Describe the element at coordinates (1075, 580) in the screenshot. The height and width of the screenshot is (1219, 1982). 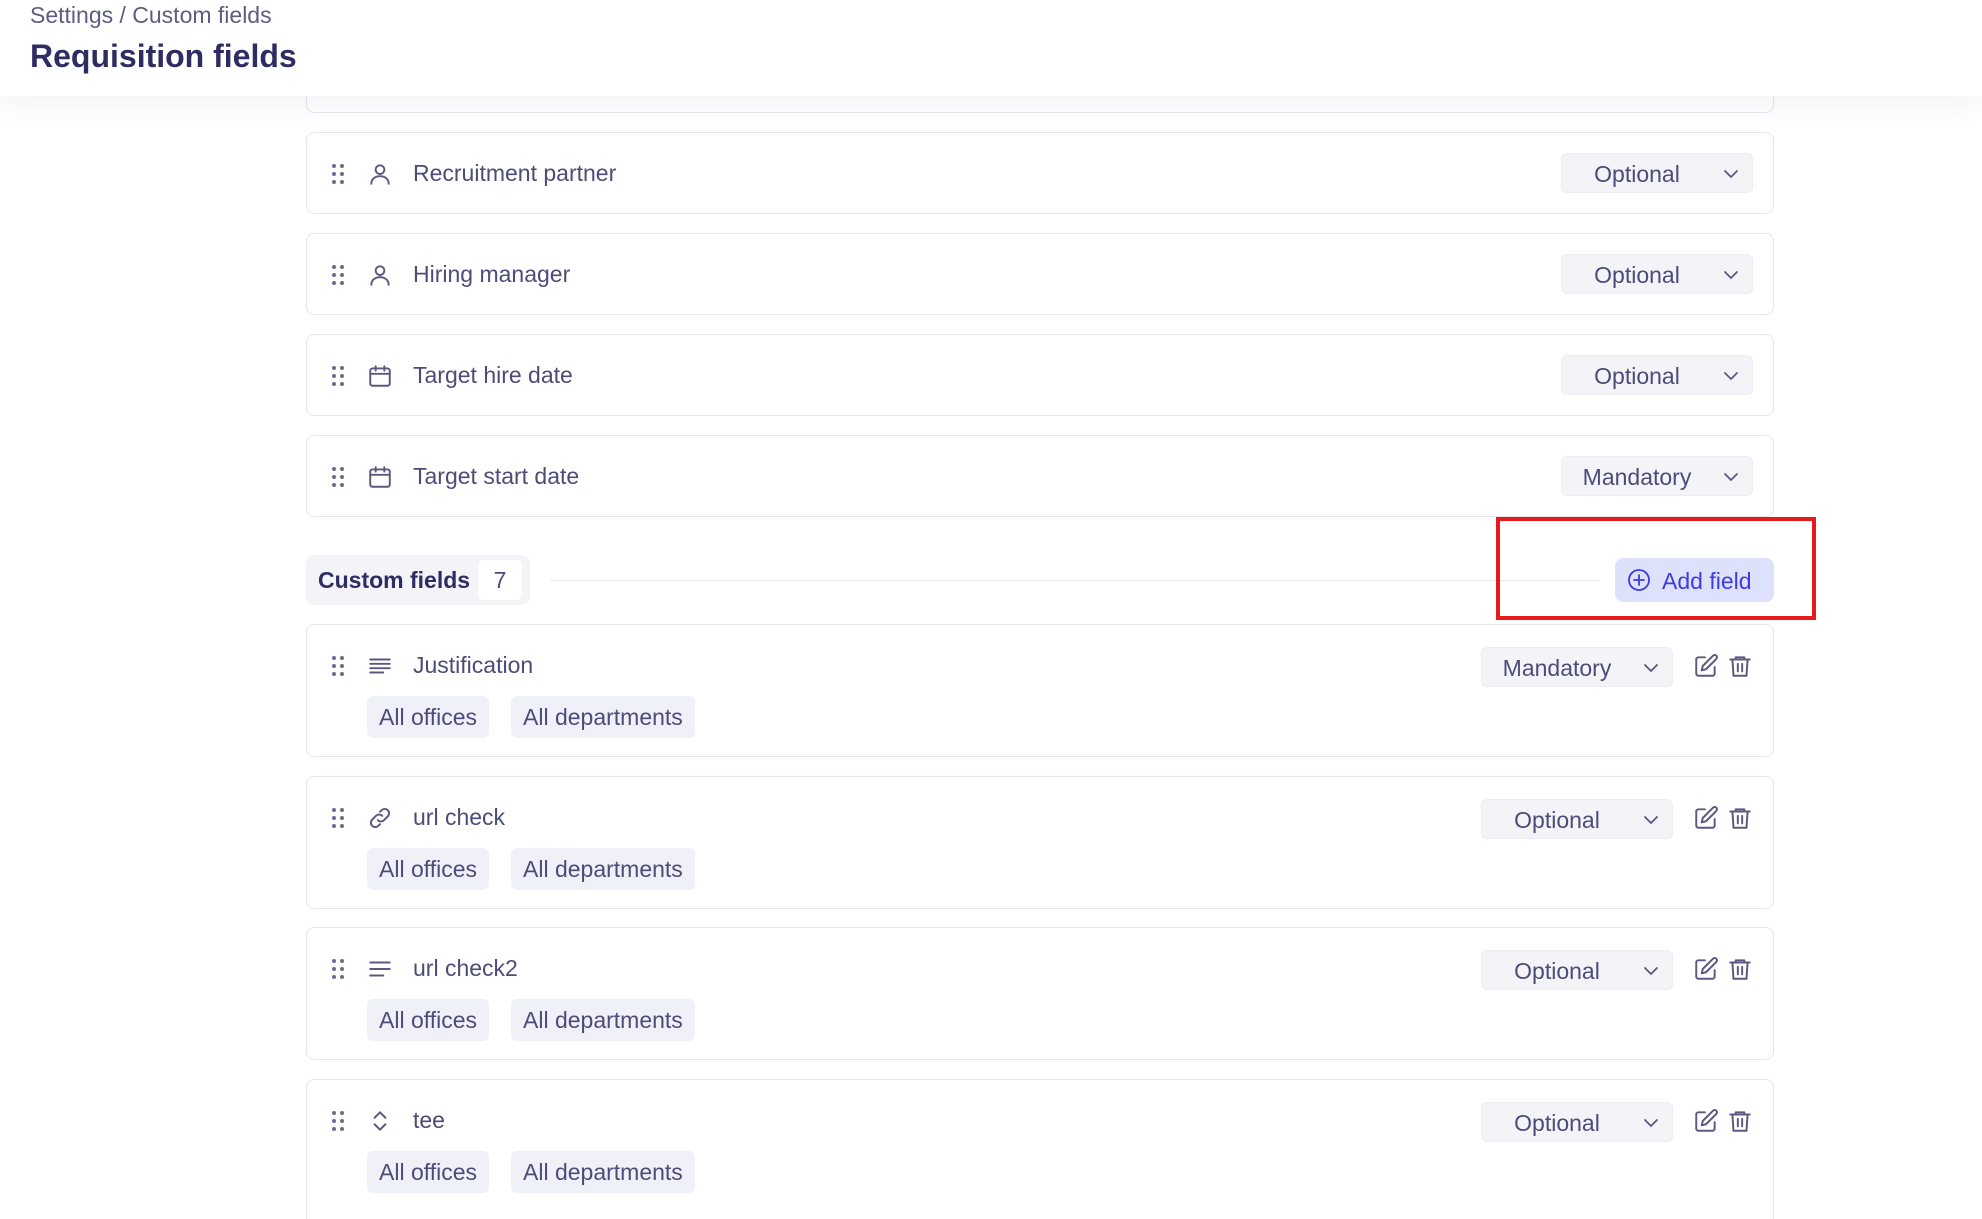
I see `divider` at that location.